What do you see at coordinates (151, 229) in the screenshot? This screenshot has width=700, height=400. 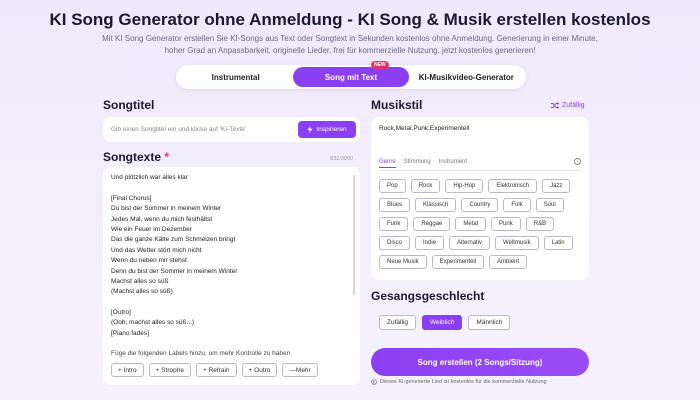 I see `lyrics-line: Wie ein Feuer im Dezember` at bounding box center [151, 229].